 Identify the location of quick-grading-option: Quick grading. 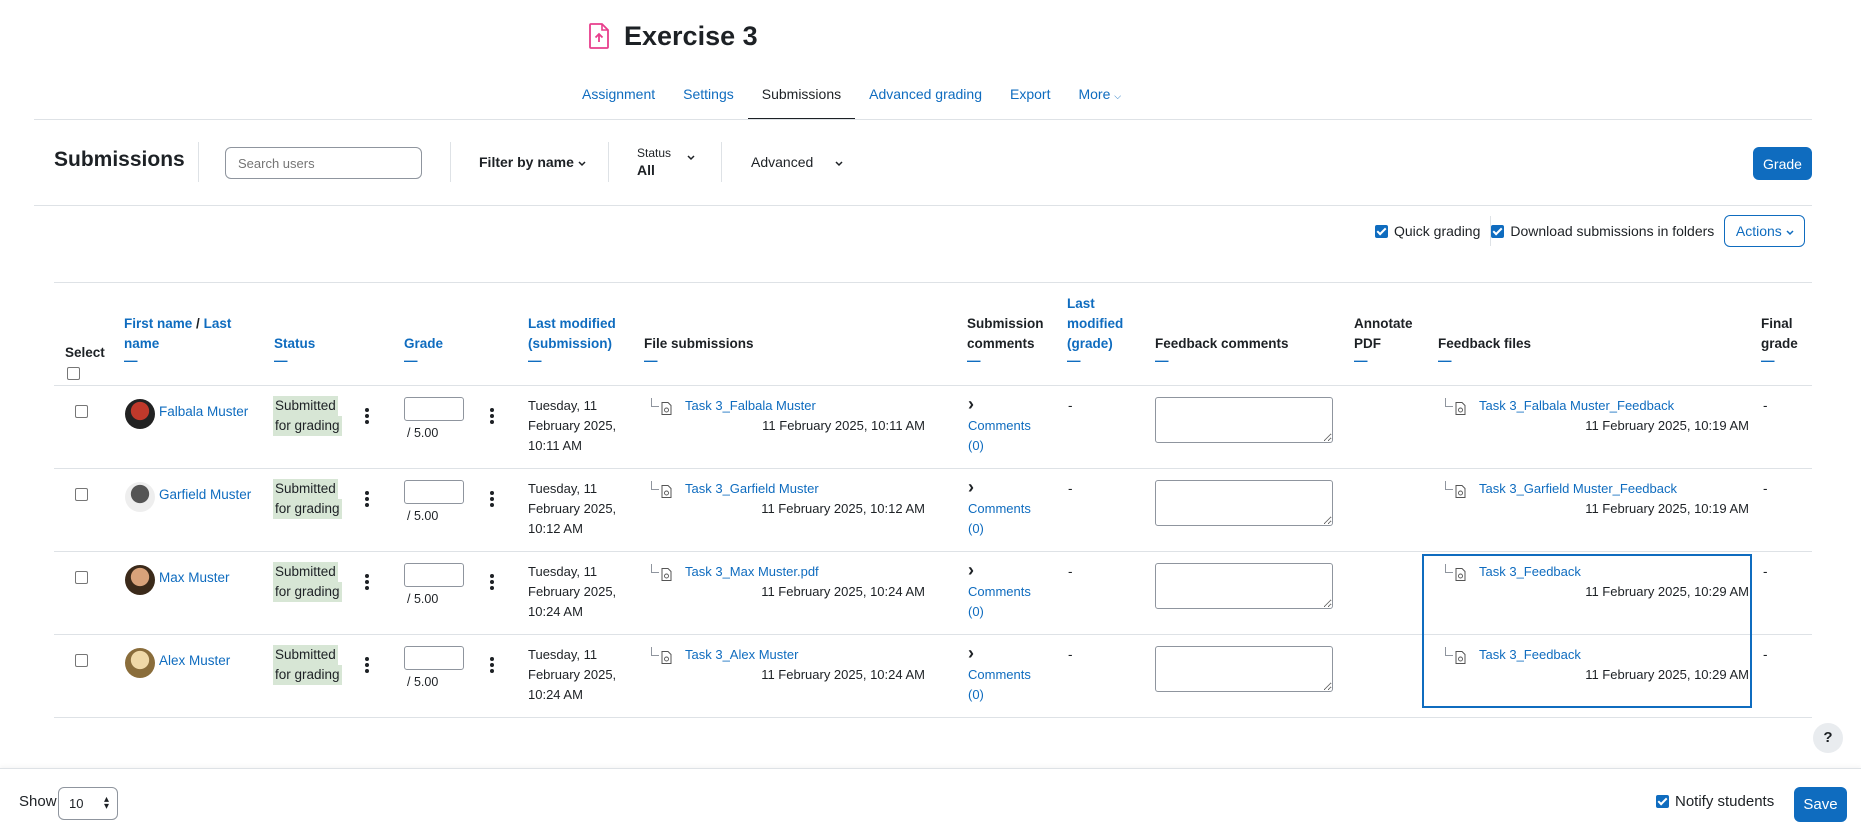
(1427, 231).